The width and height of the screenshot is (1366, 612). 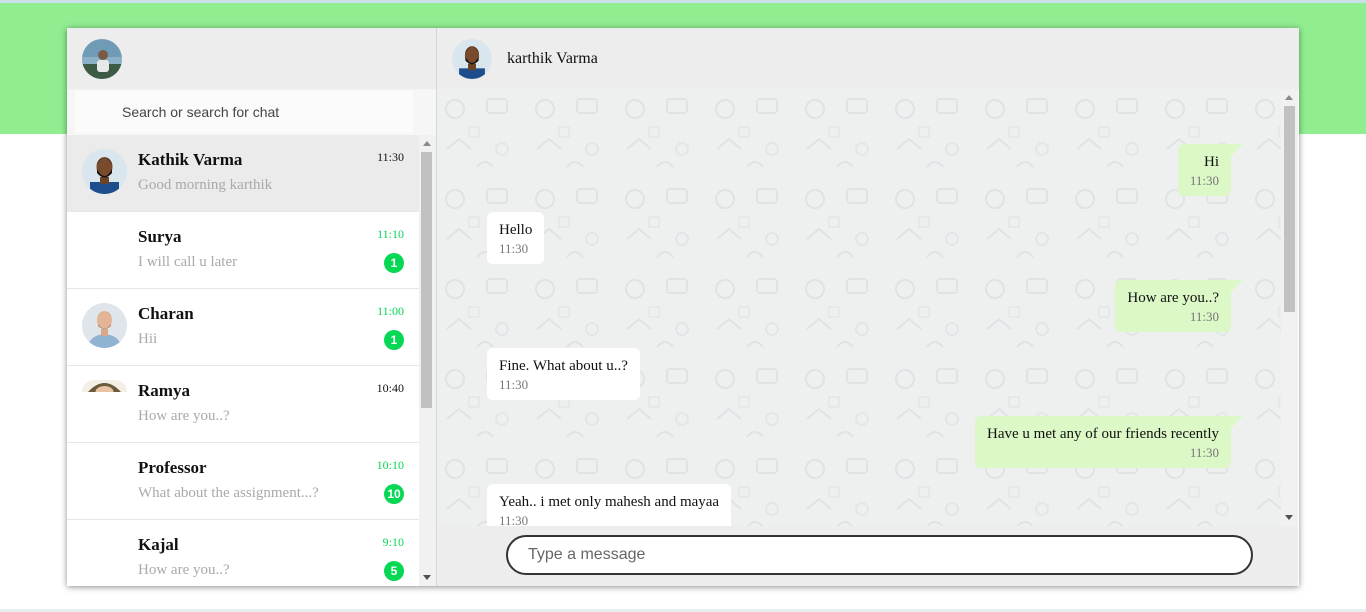 What do you see at coordinates (244, 112) in the screenshot?
I see `search-input` at bounding box center [244, 112].